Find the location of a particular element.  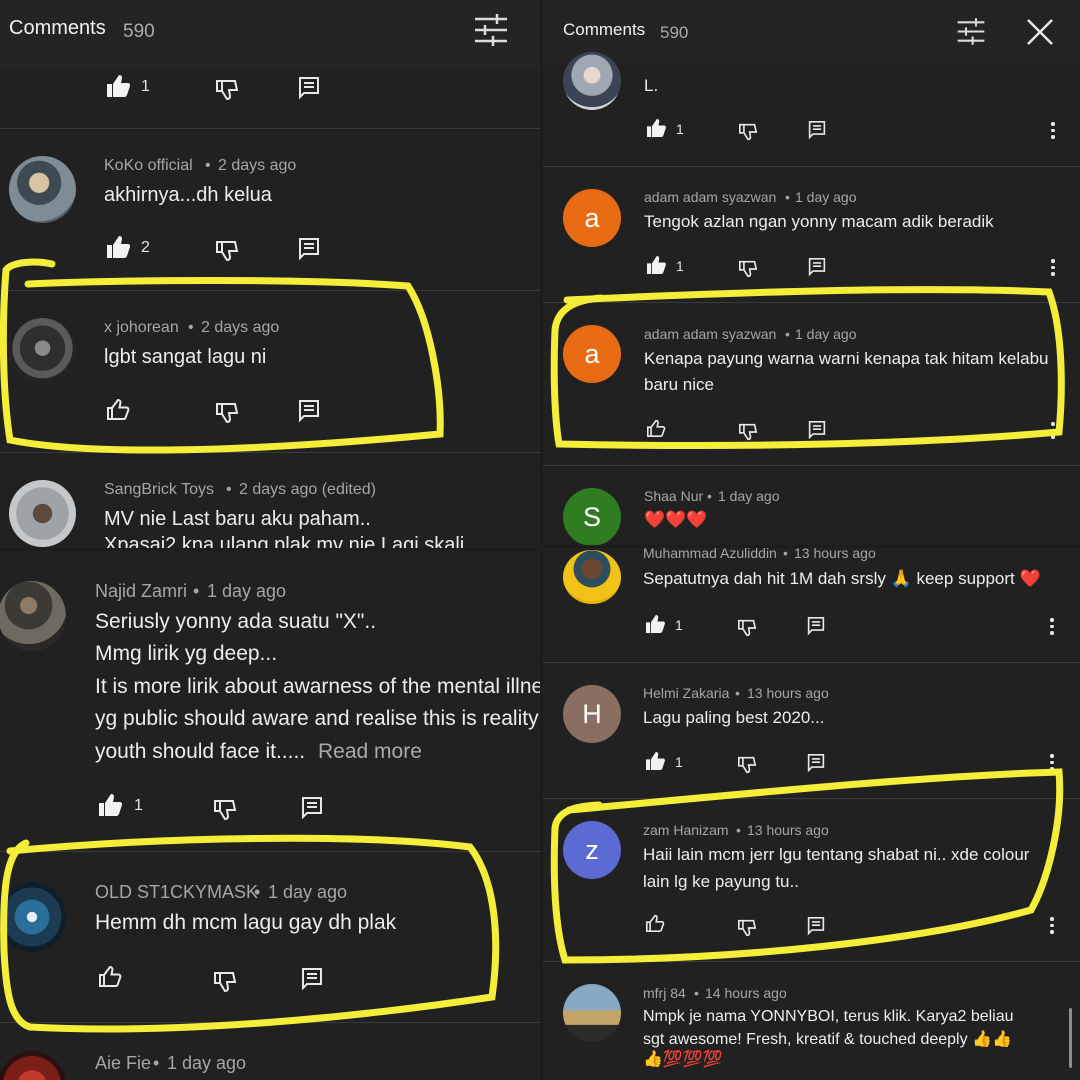

comment-author: x johorean is located at coordinates (141, 328).